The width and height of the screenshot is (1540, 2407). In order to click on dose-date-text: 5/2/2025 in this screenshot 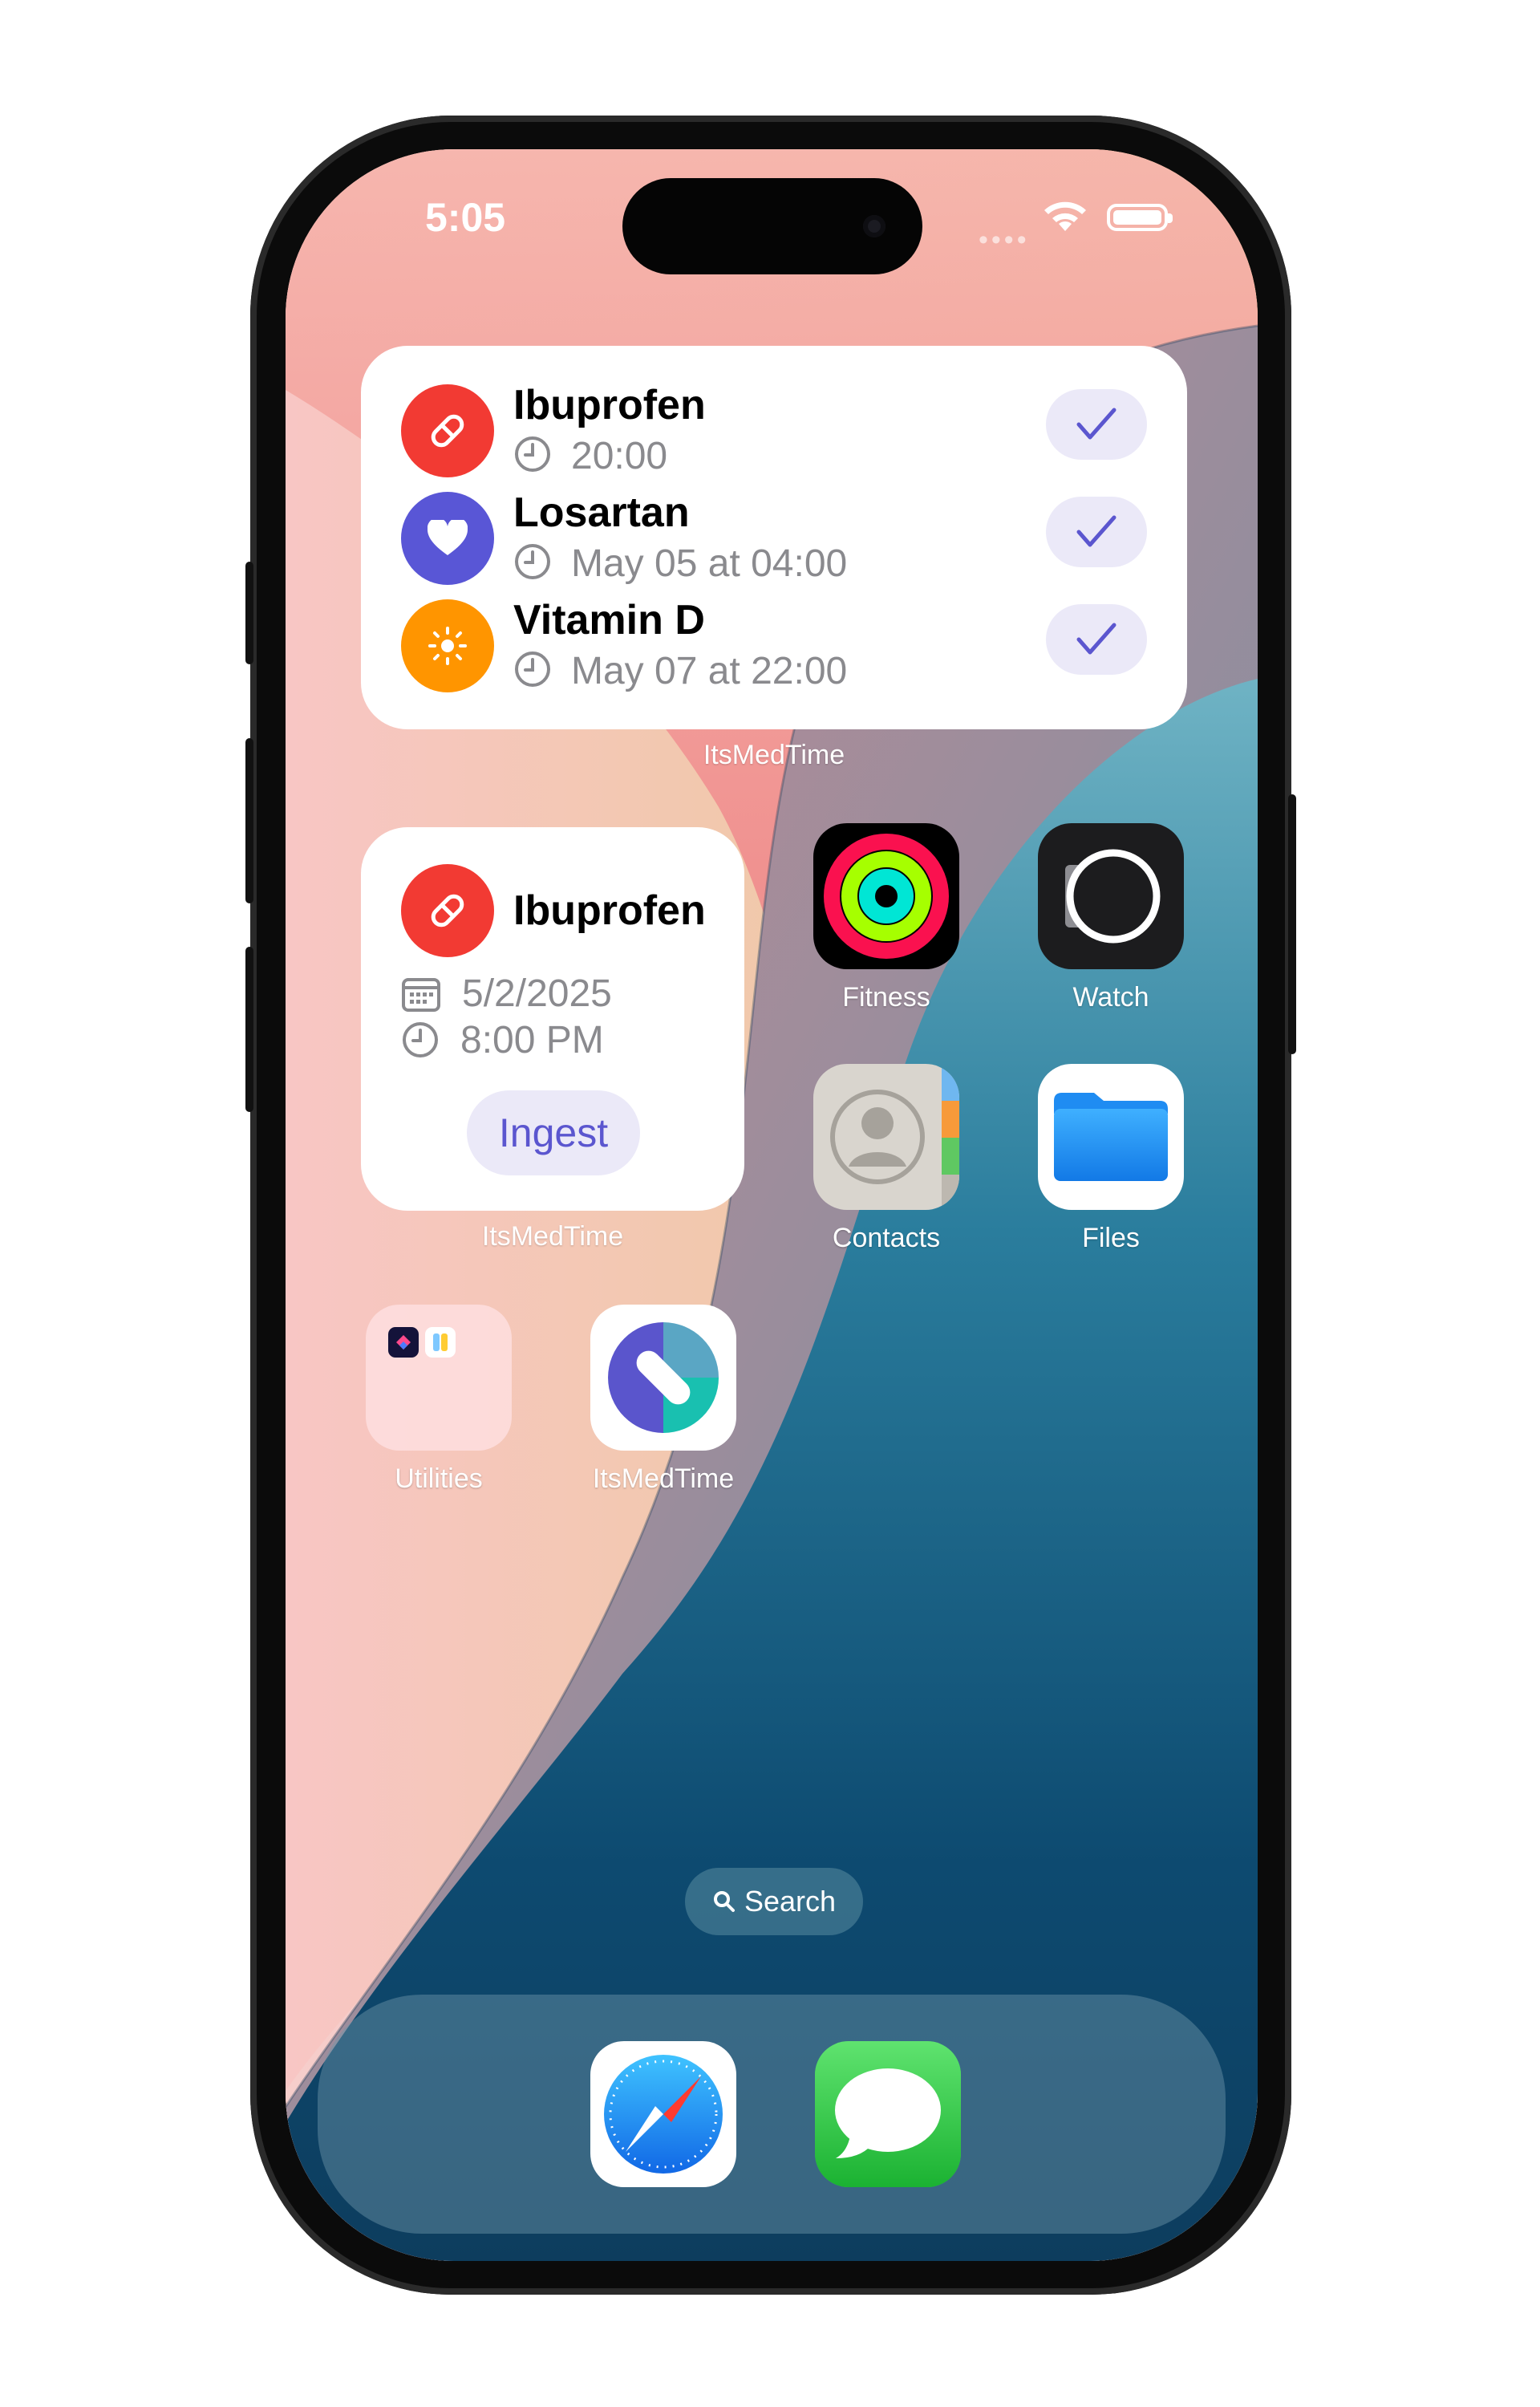, I will do `click(537, 994)`.